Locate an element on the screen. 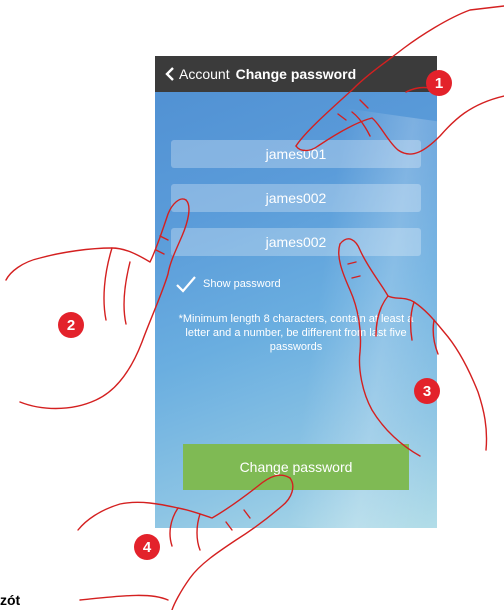 This screenshot has width=504, height=610. hand-1-outline is located at coordinates (399, 76).